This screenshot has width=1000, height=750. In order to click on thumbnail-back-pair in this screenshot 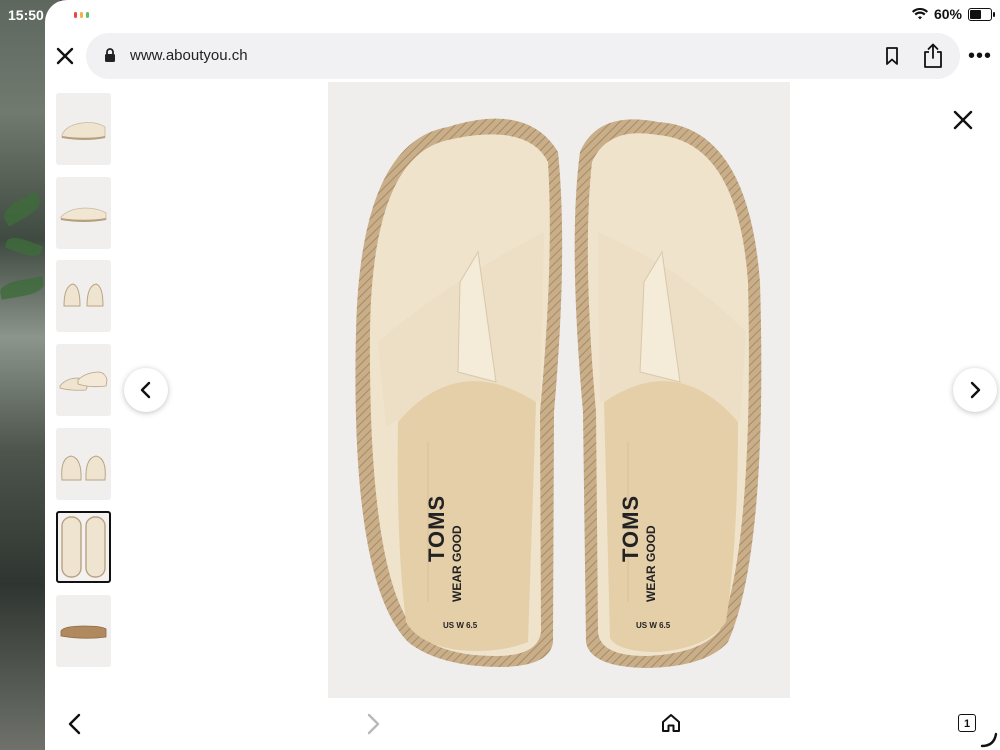, I will do `click(83, 464)`.